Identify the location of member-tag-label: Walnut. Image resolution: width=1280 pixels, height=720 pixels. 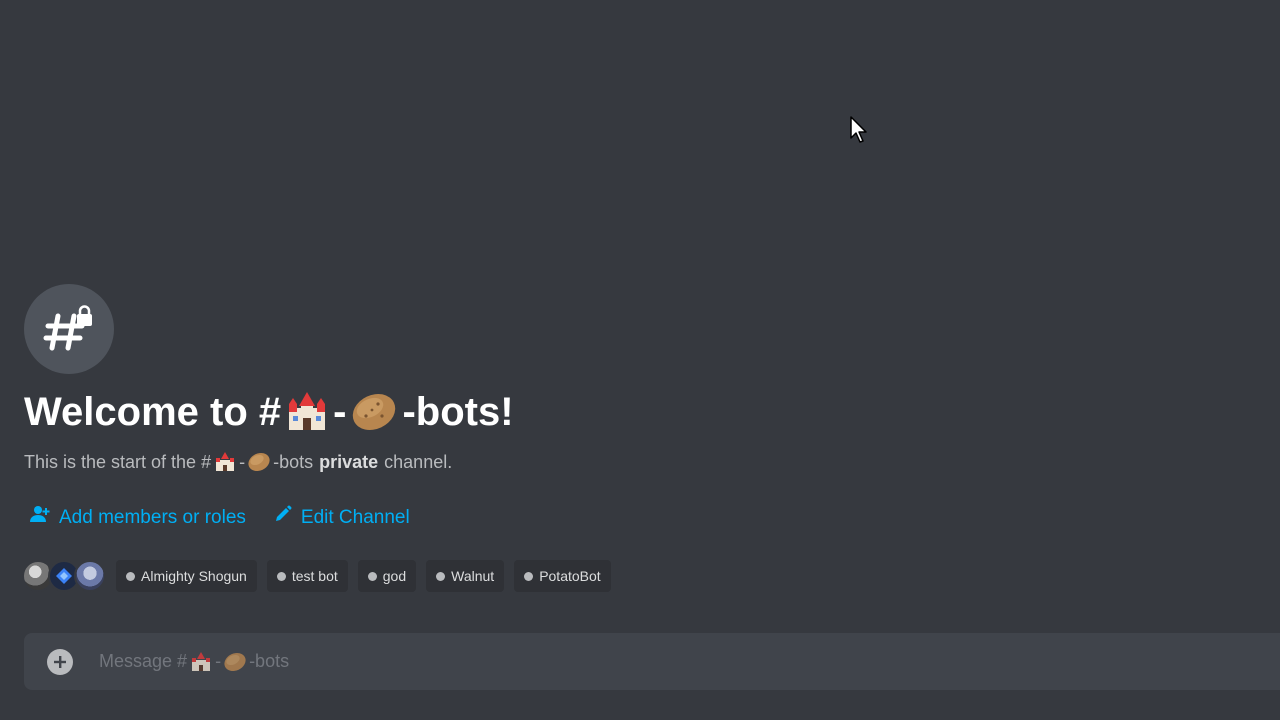
(473, 576).